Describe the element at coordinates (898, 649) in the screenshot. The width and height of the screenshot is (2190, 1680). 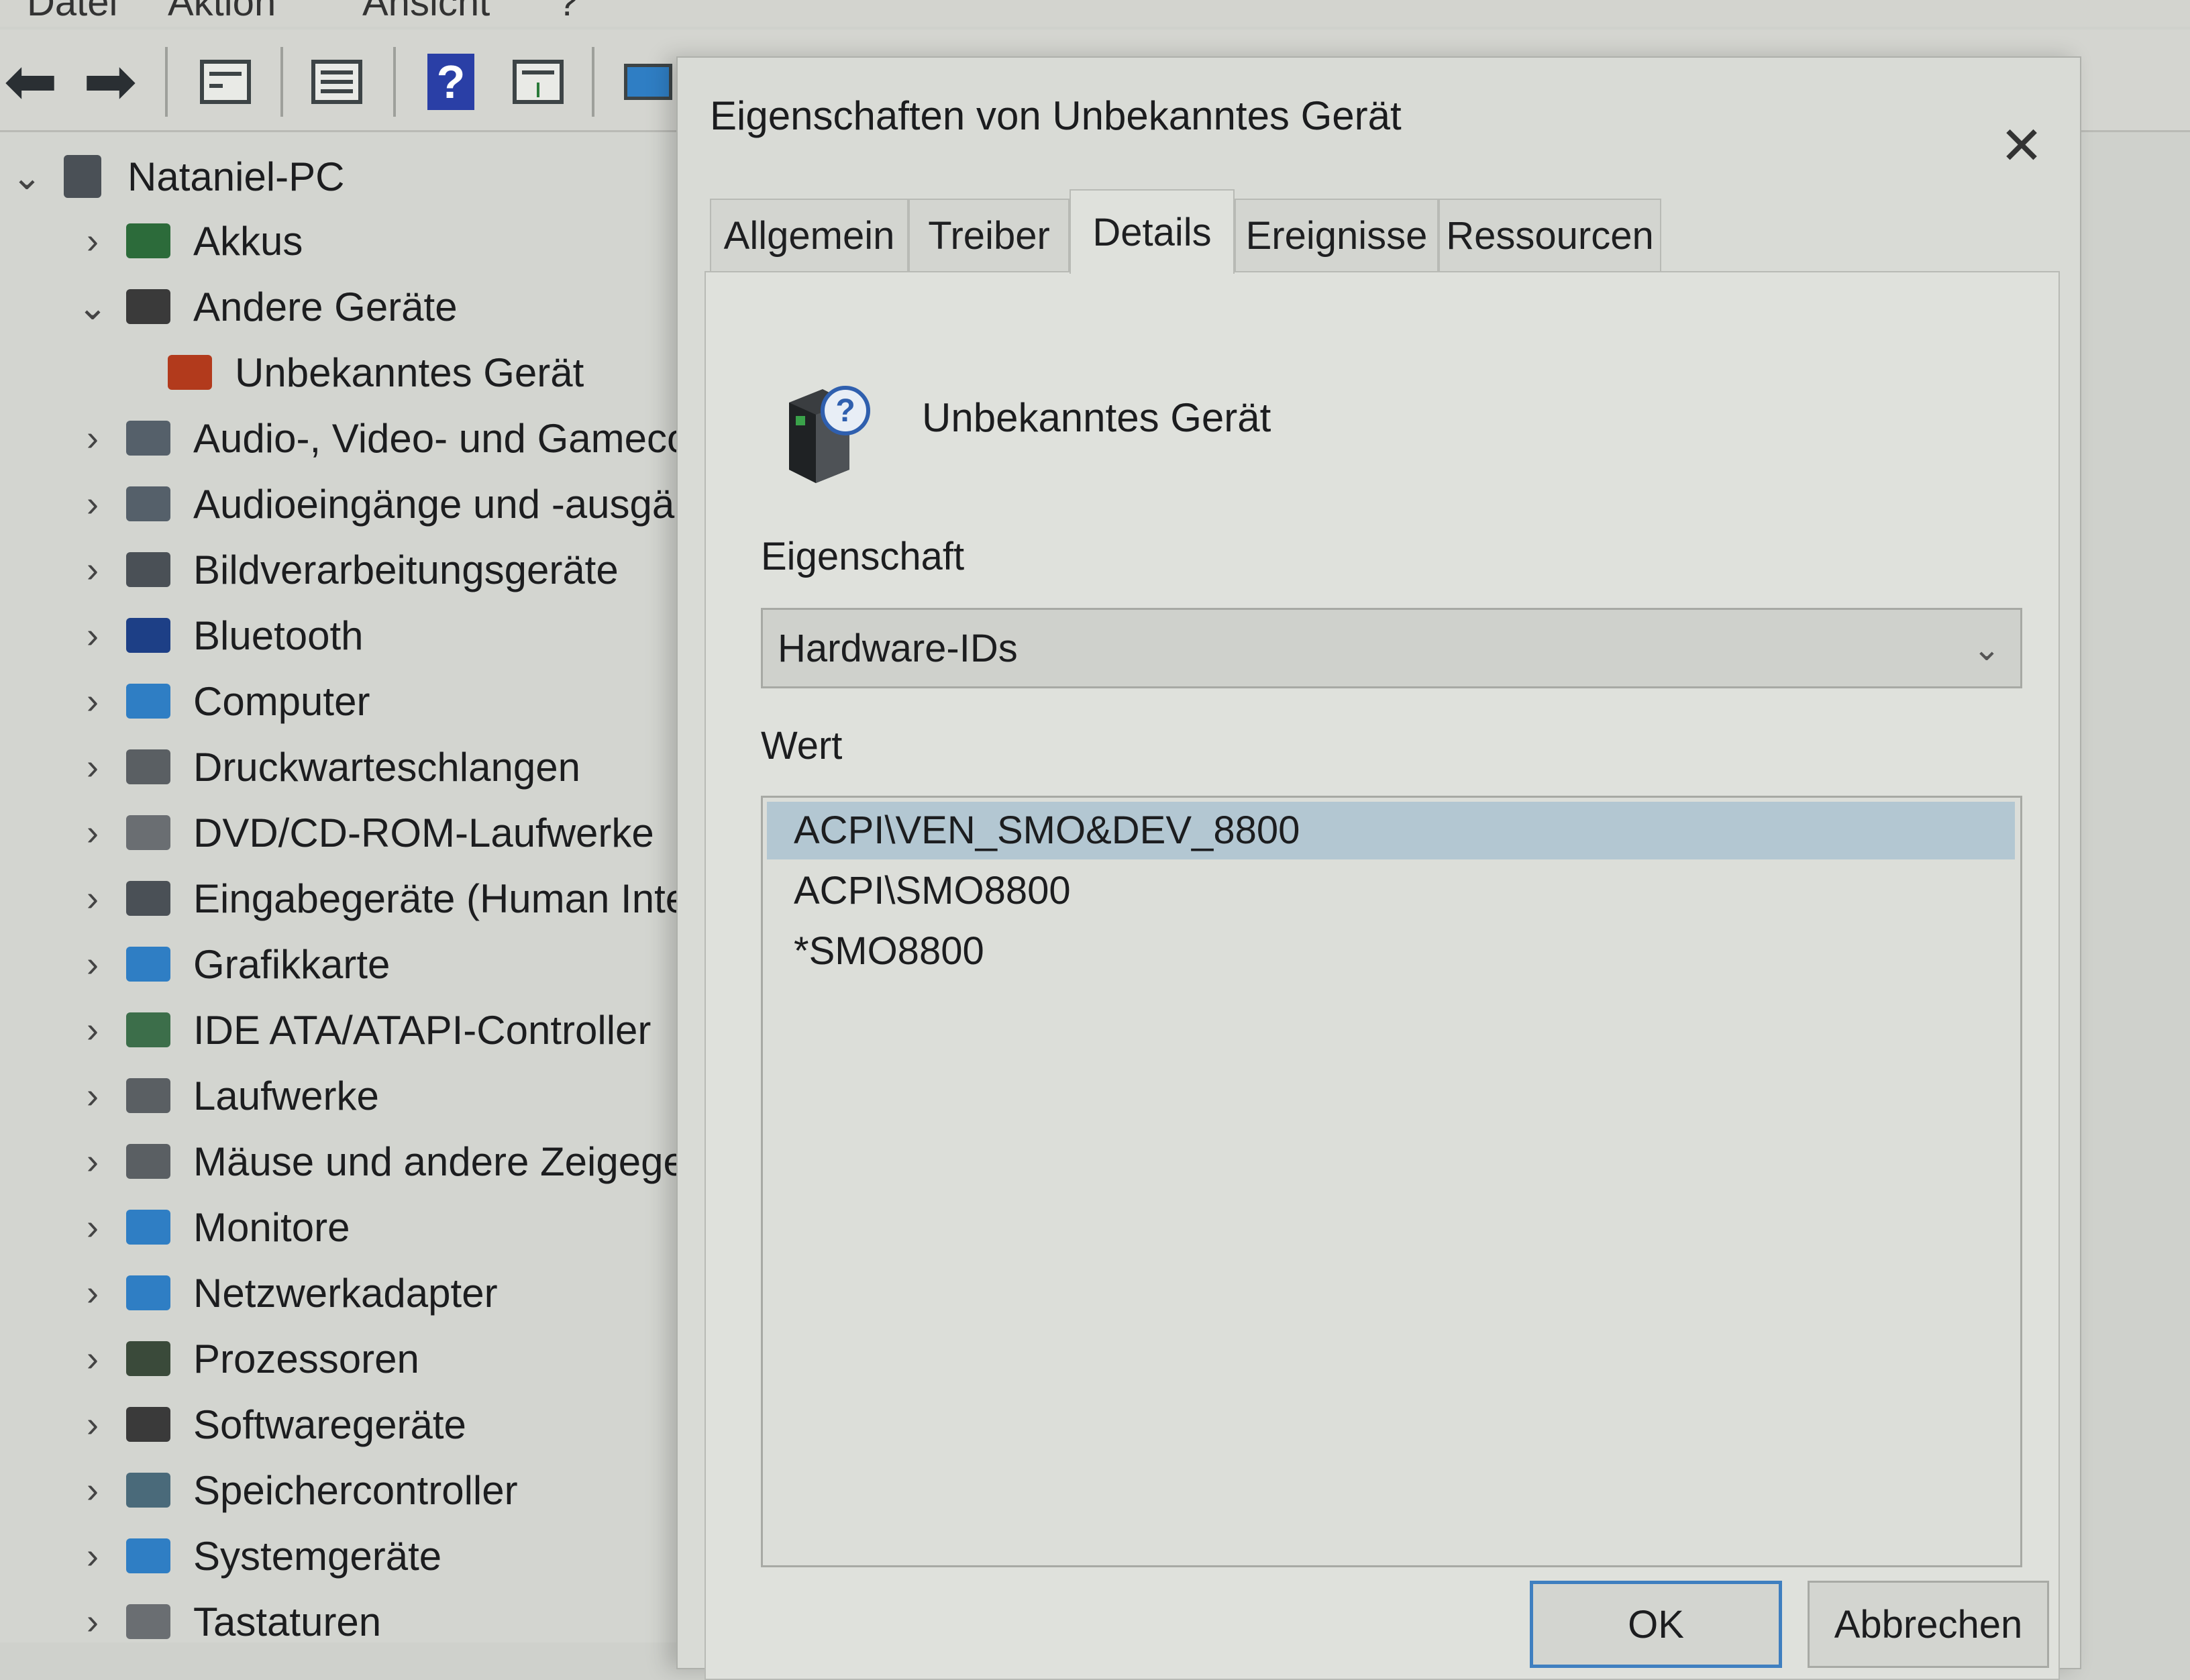
I see `property-select-value: Hardware-IDs` at that location.